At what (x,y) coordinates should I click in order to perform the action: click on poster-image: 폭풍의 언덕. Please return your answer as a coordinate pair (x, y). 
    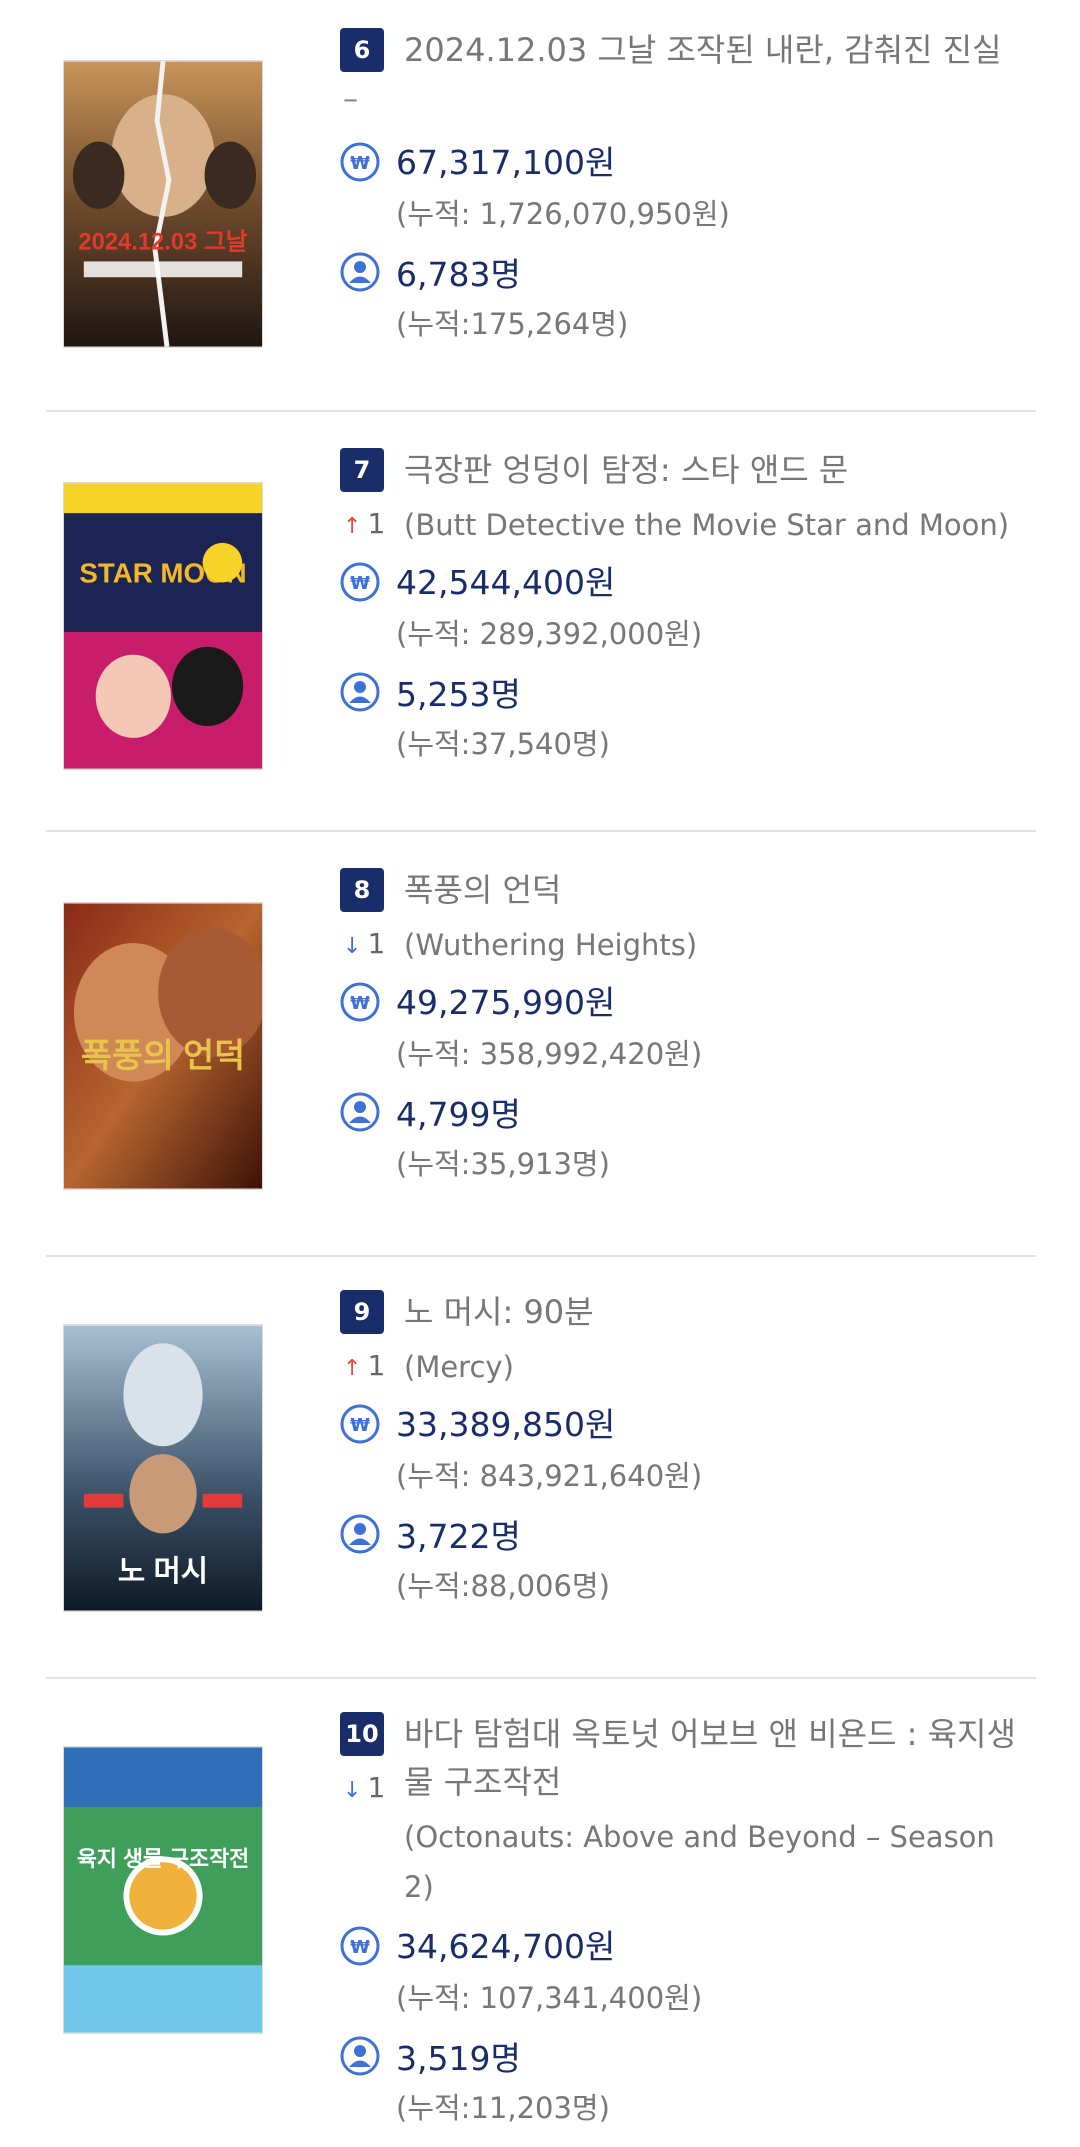
    Looking at the image, I should click on (163, 1046).